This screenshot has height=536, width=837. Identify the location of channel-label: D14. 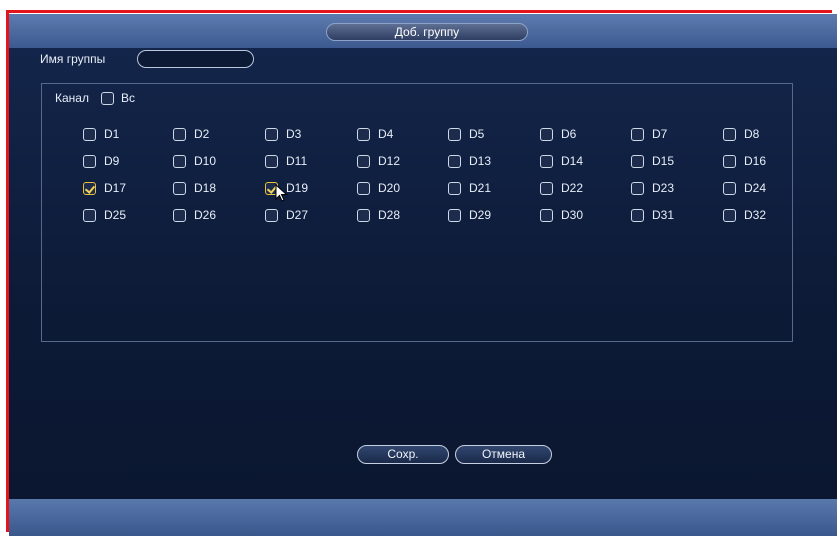
(572, 161).